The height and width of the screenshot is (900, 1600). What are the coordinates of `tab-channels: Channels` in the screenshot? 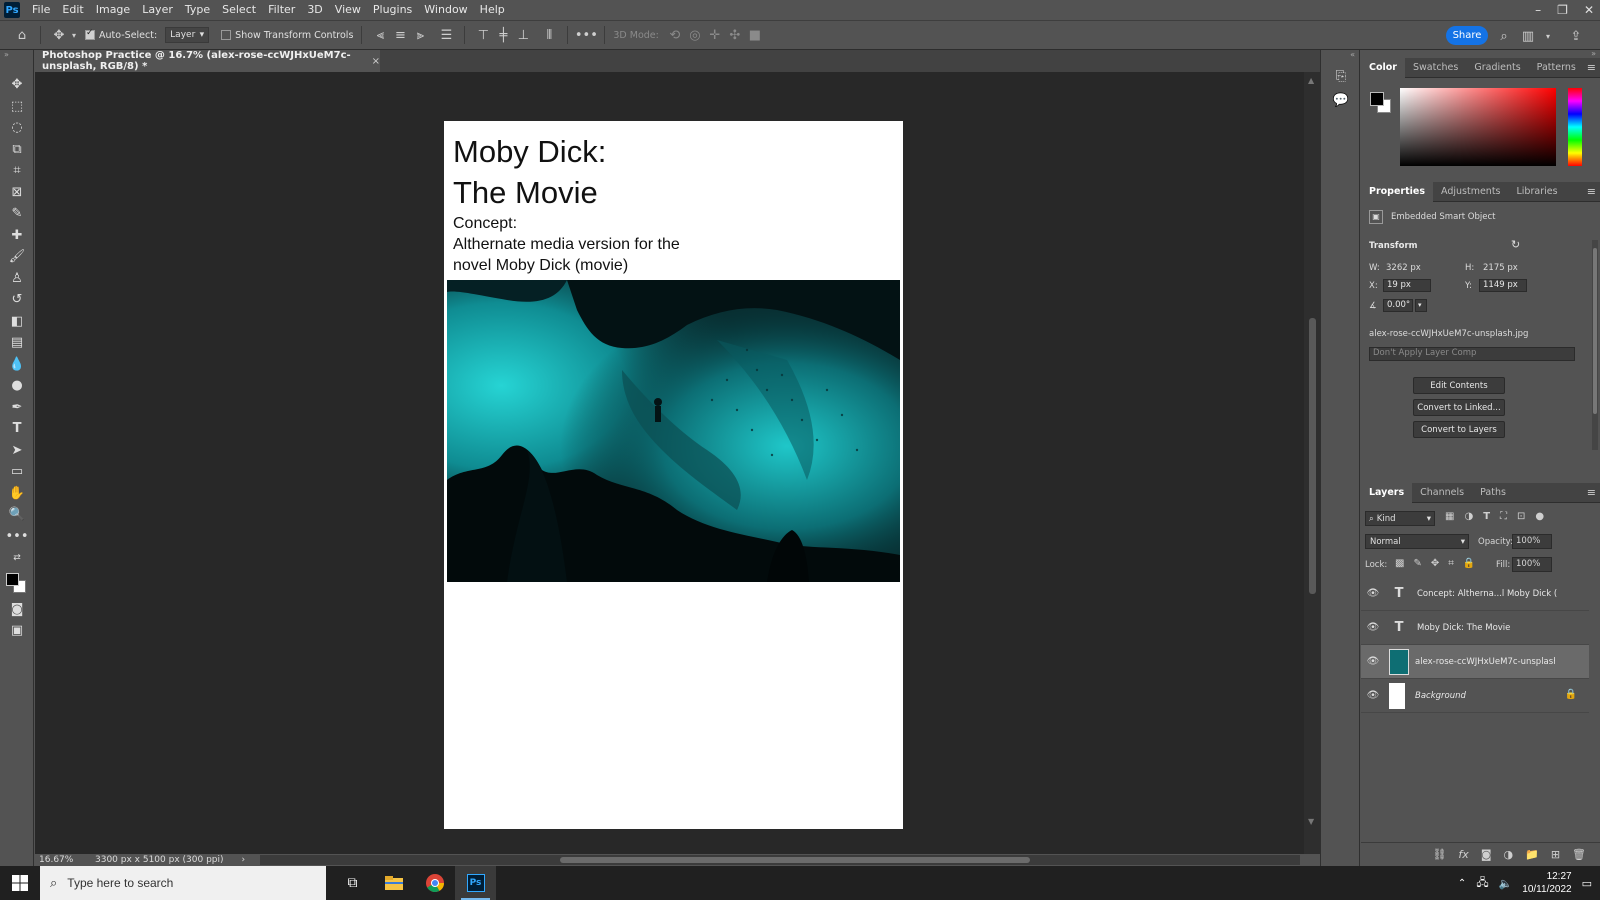 It's located at (1442, 493).